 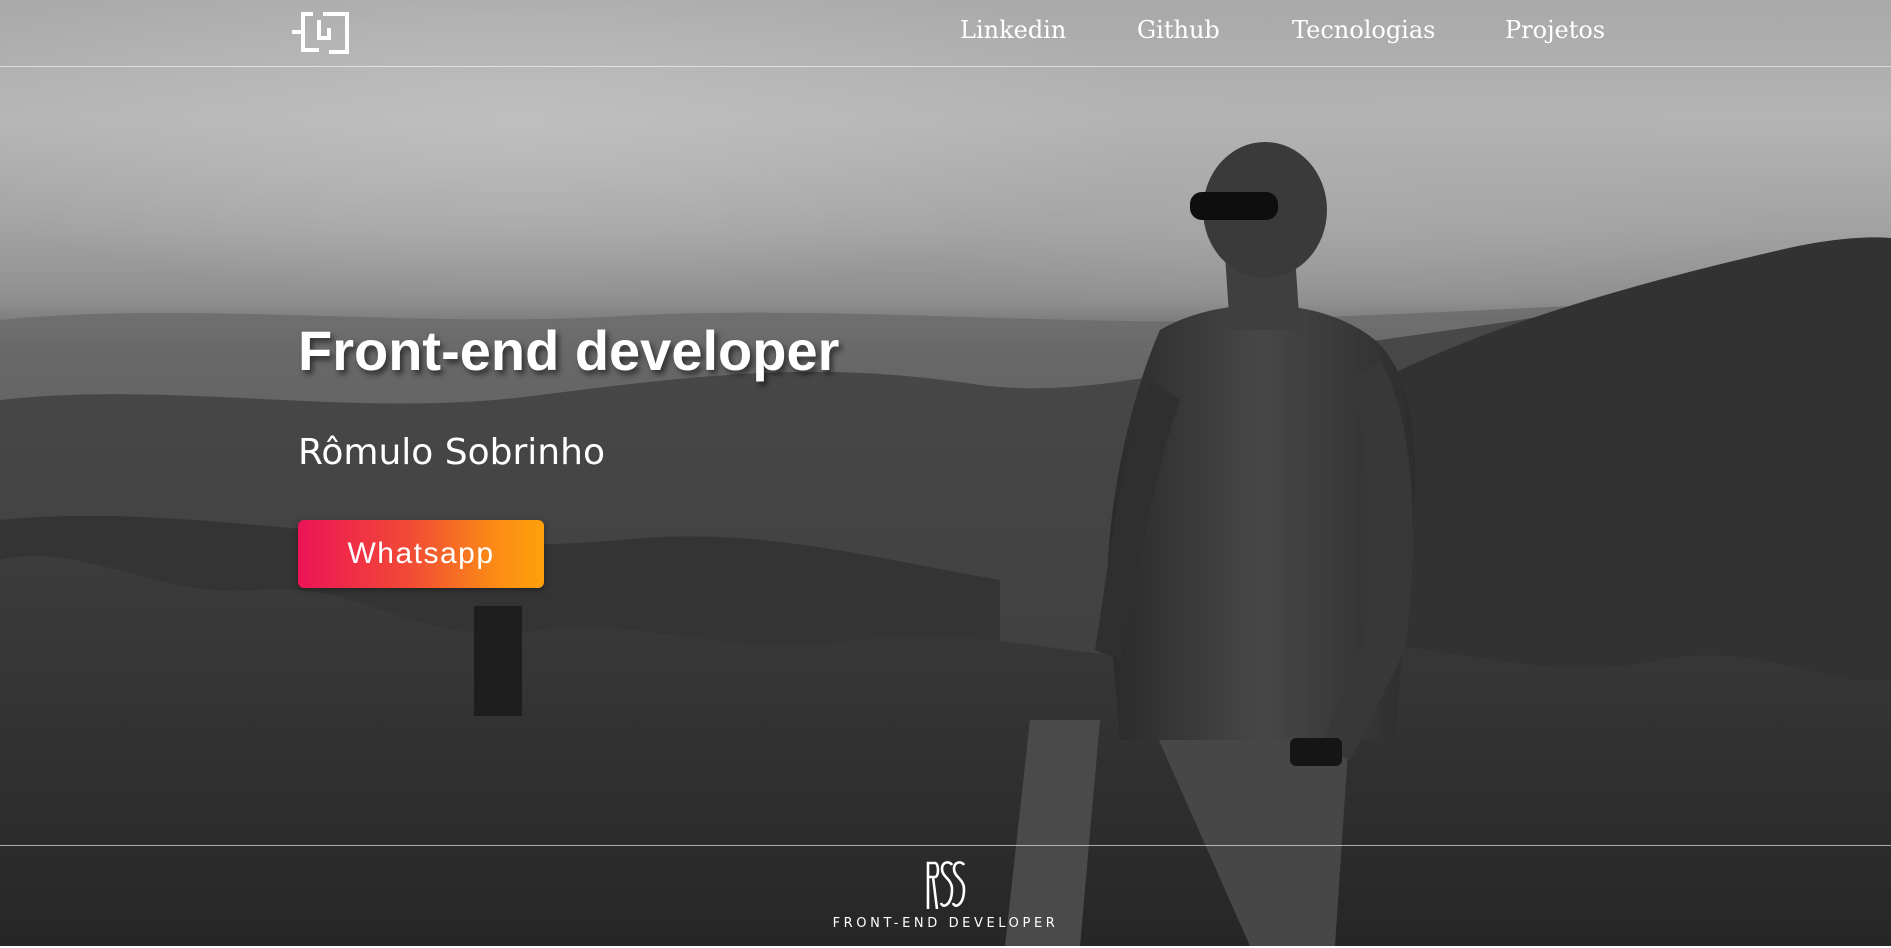 I want to click on nav-link-tecnologias: Tecnologias, so click(x=1363, y=30).